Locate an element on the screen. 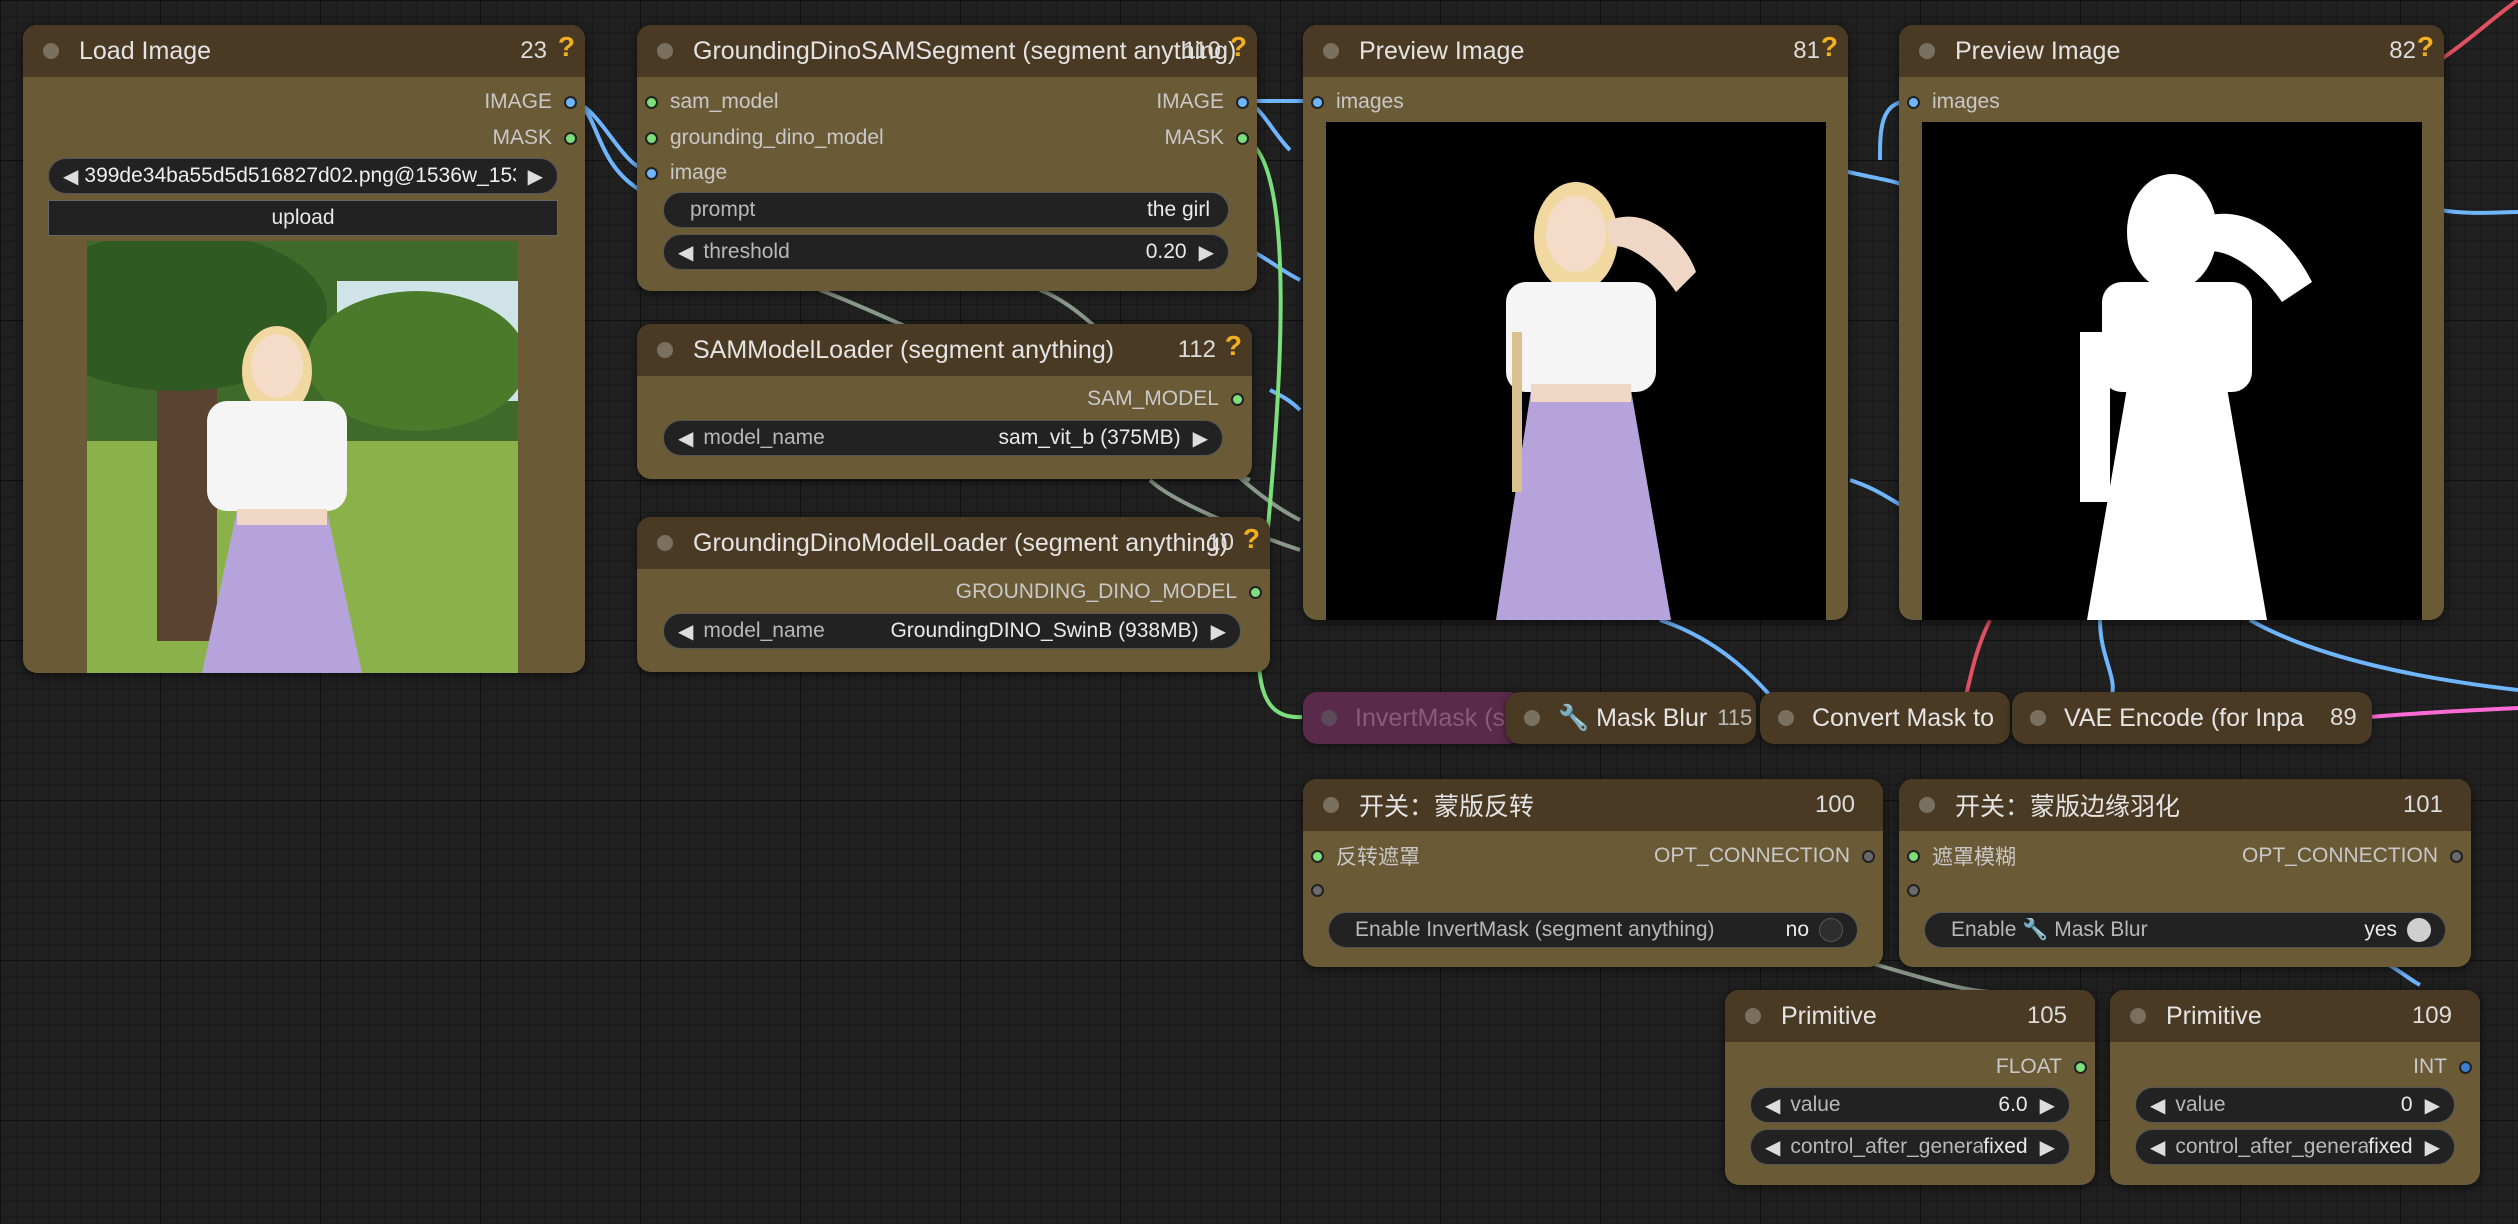 Image resolution: width=2518 pixels, height=1224 pixels. convert-mask-node: Convert Mask to is located at coordinates (1885, 718).